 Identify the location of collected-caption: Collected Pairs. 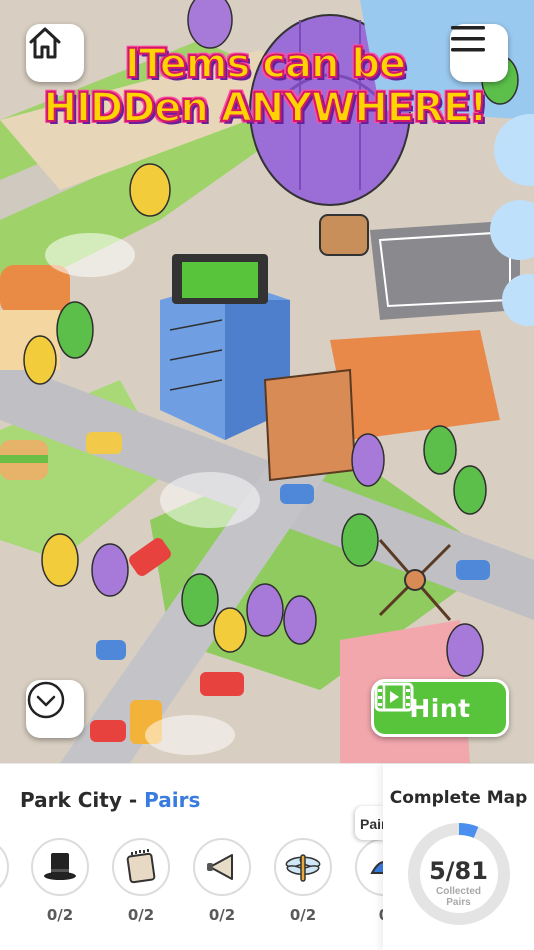
(458, 897).